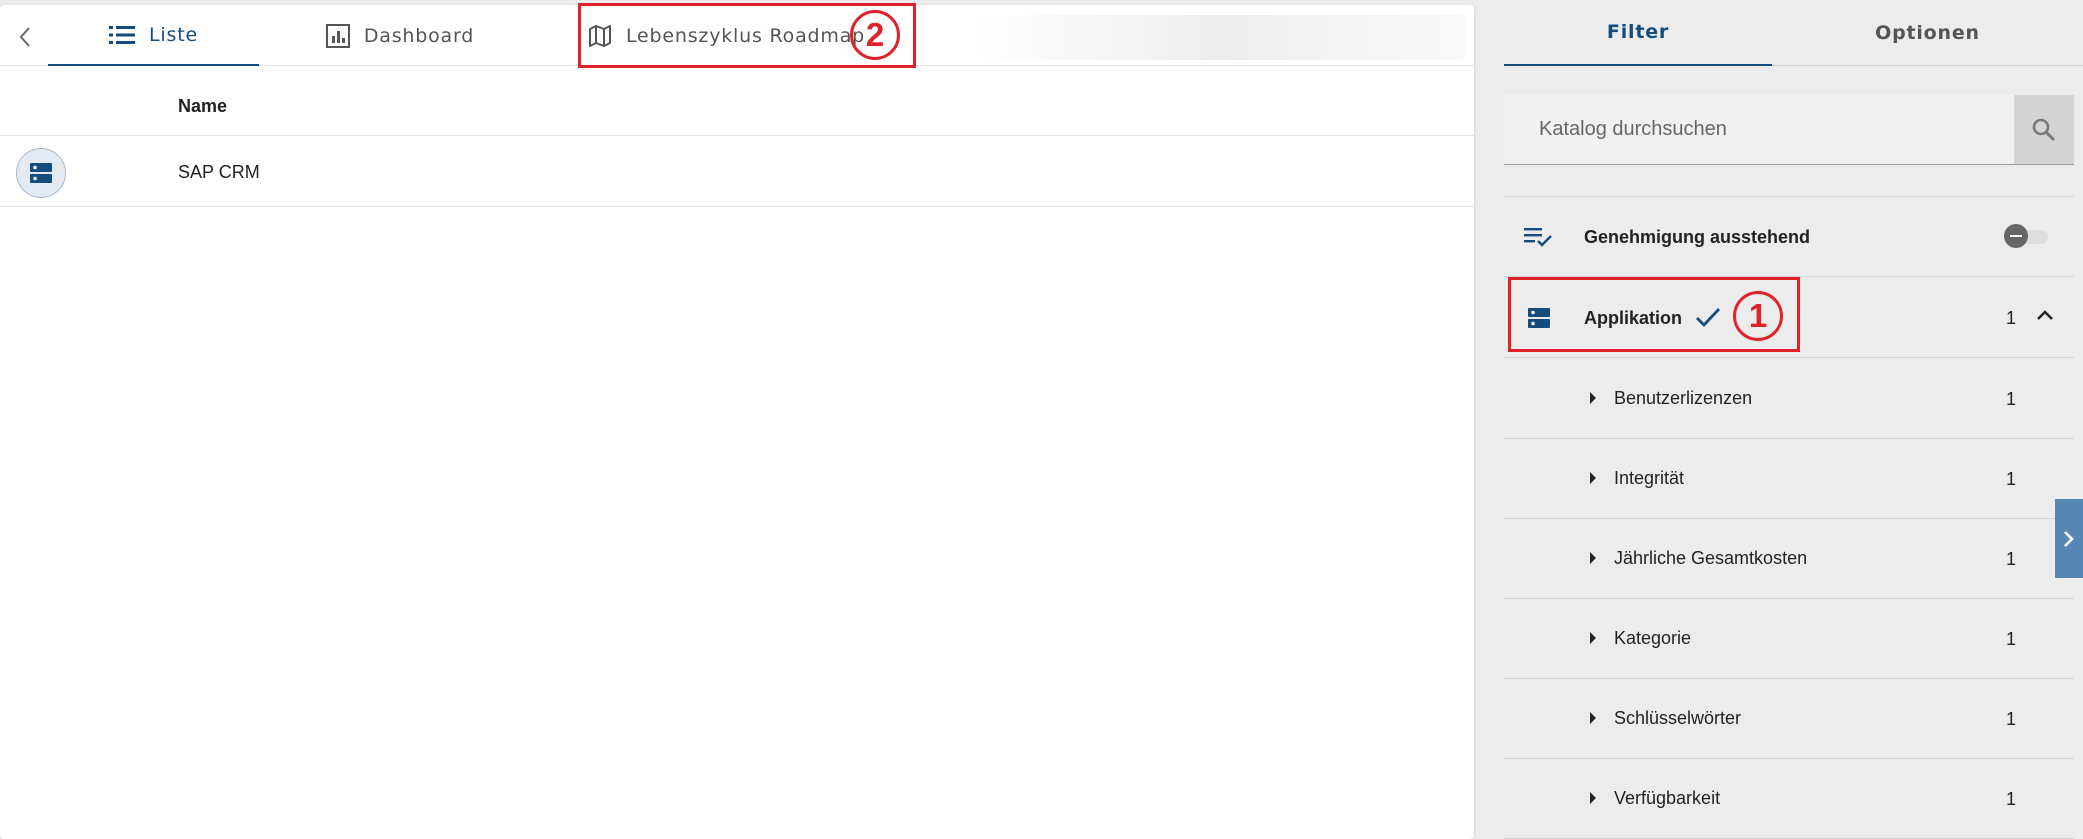 Image resolution: width=2083 pixels, height=839 pixels. I want to click on tab-dashboard-label: Dashboard, so click(419, 35).